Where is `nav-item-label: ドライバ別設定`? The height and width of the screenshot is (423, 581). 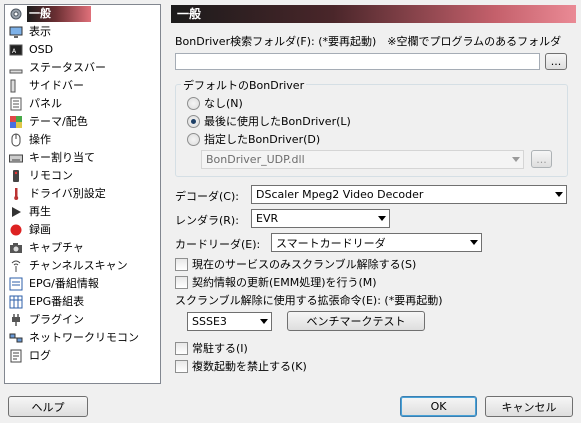
nav-item-label: ドライバ別設定 is located at coordinates (67, 193).